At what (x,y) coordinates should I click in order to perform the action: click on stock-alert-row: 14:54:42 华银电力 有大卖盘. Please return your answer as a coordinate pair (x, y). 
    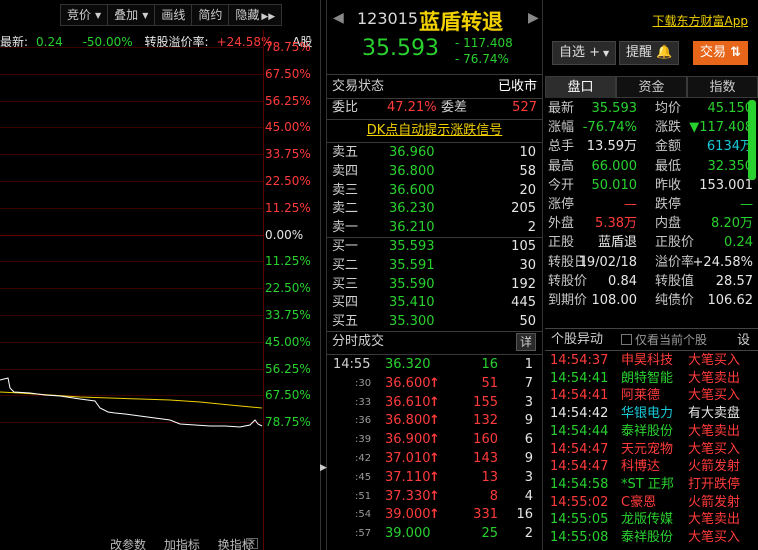
    Looking at the image, I should click on (651, 414).